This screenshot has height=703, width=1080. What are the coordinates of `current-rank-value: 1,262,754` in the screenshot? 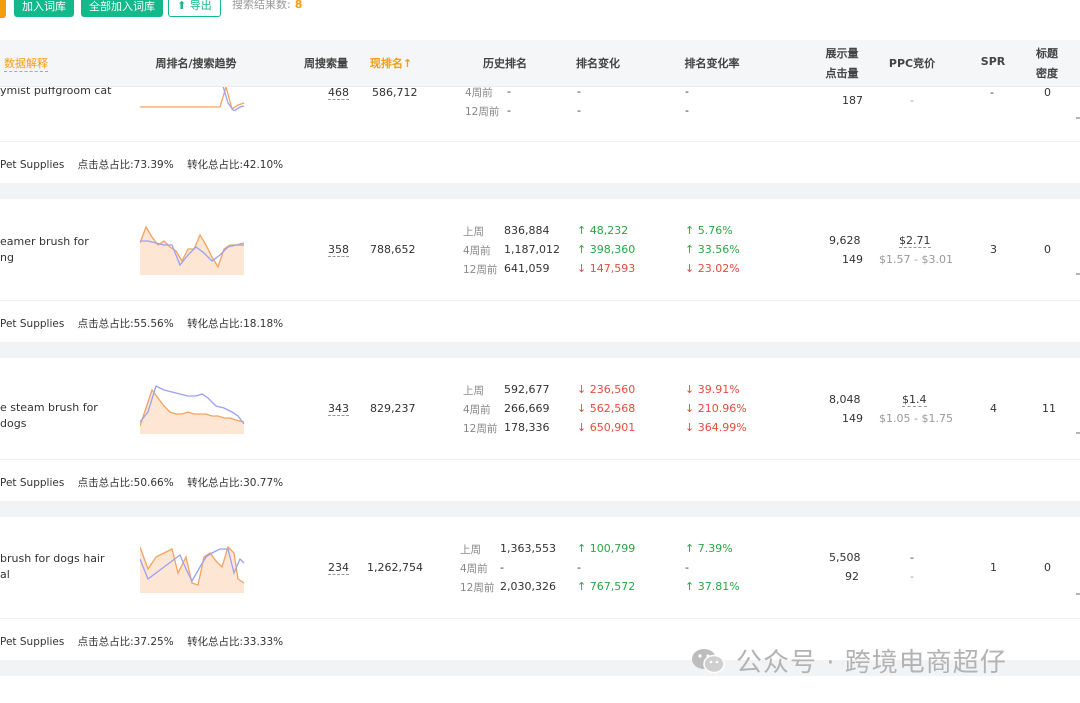 It's located at (395, 567).